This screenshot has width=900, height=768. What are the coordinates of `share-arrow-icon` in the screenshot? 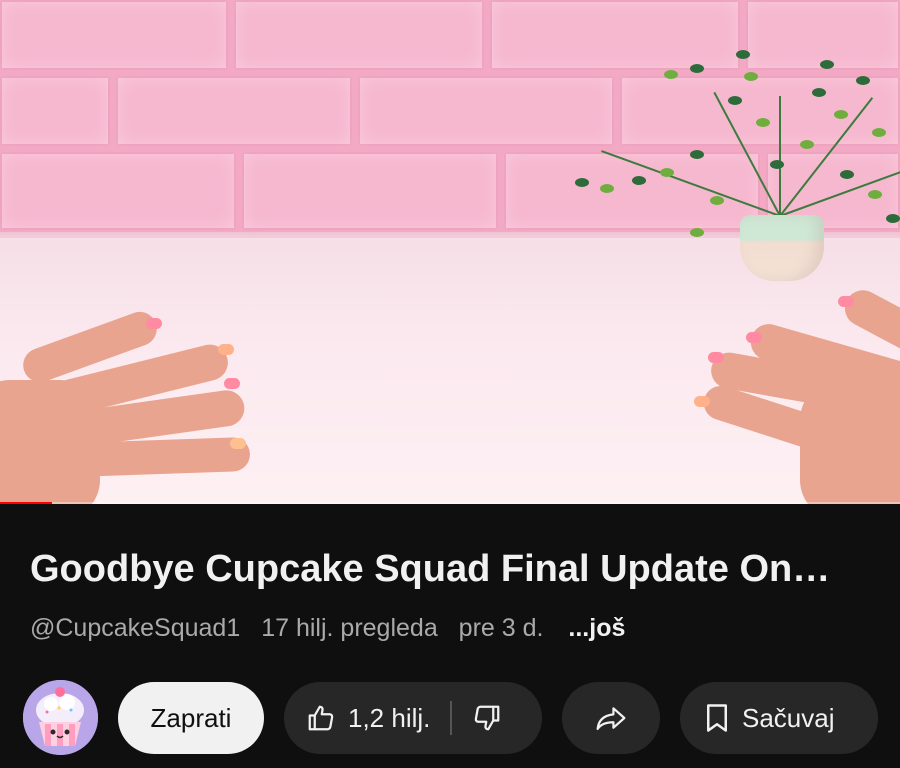 It's located at (611, 718).